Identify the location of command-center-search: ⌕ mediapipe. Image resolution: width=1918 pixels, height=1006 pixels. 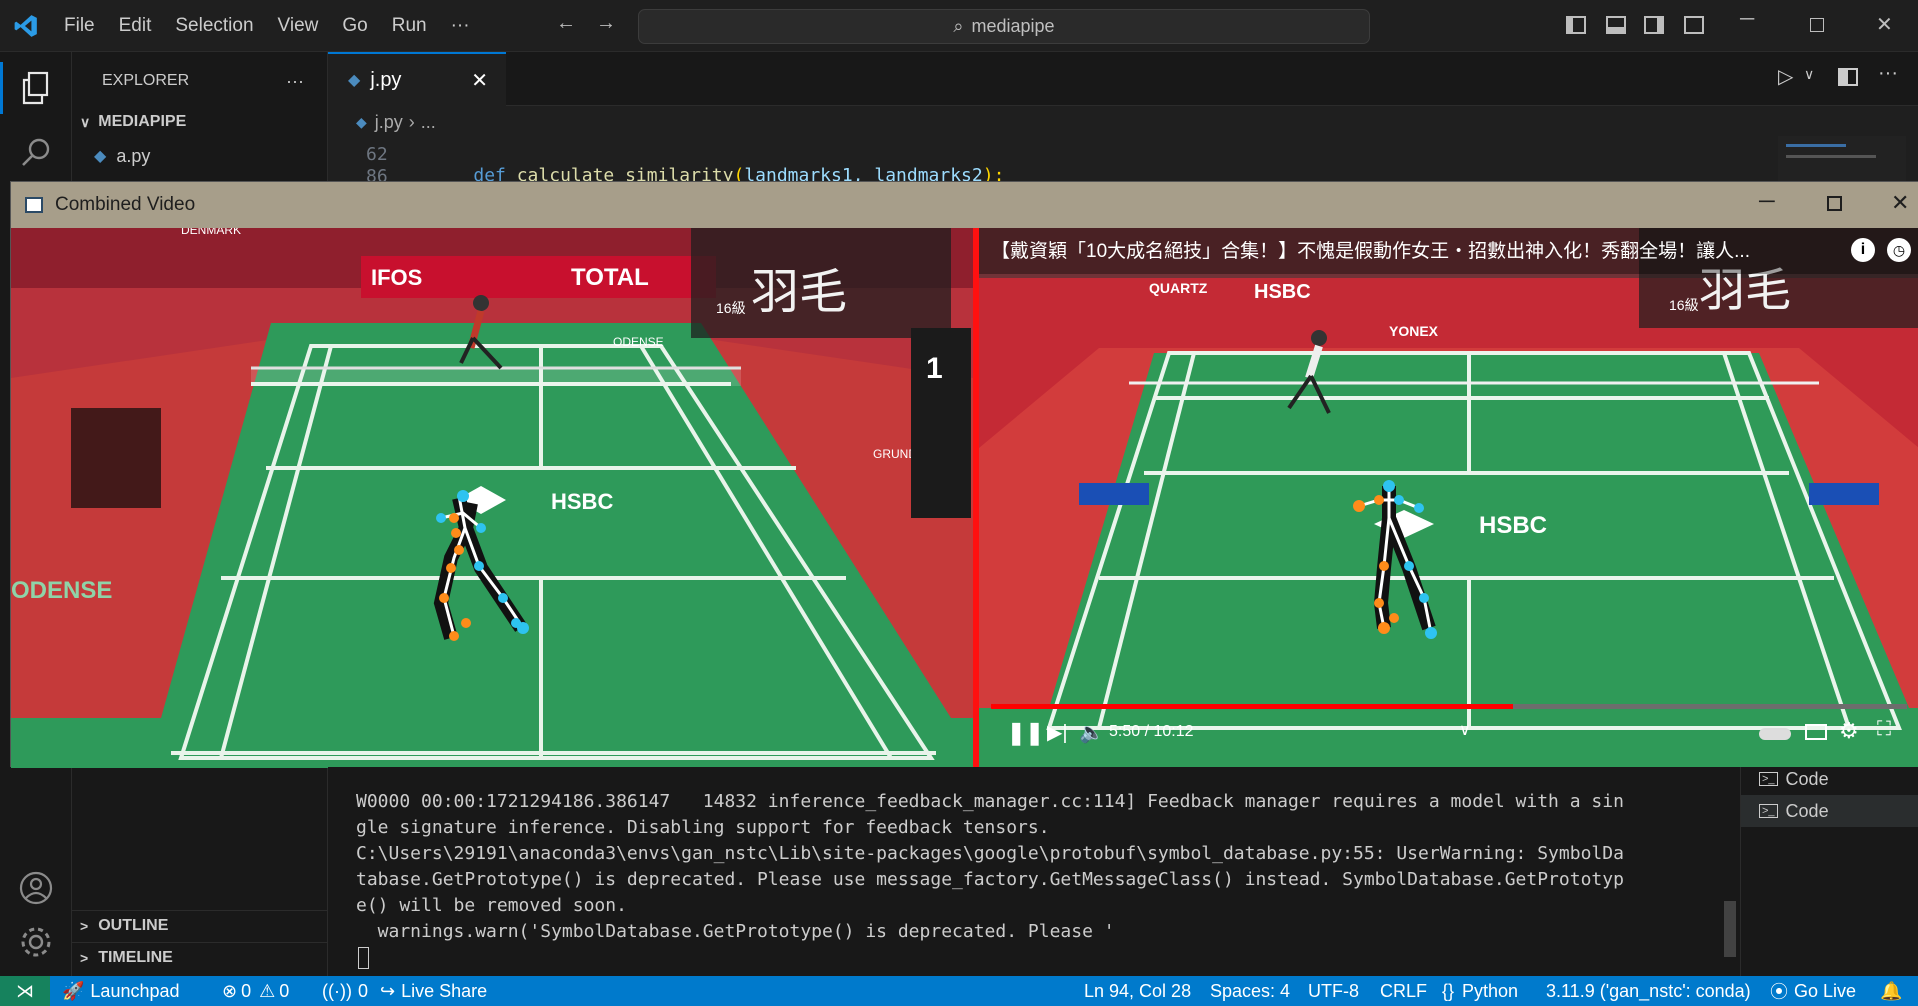
(1004, 26).